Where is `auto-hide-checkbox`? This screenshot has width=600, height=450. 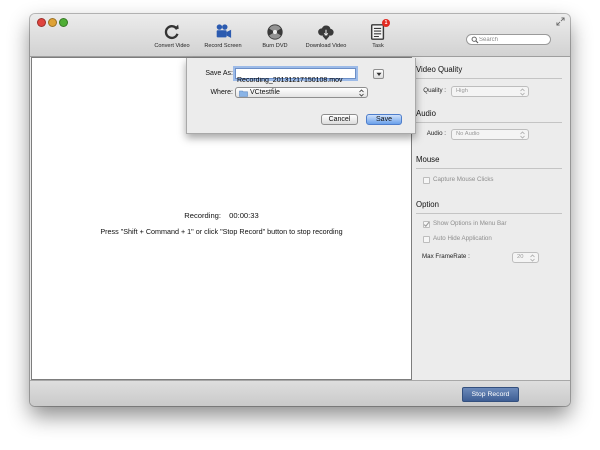
auto-hide-checkbox is located at coordinates (426, 239).